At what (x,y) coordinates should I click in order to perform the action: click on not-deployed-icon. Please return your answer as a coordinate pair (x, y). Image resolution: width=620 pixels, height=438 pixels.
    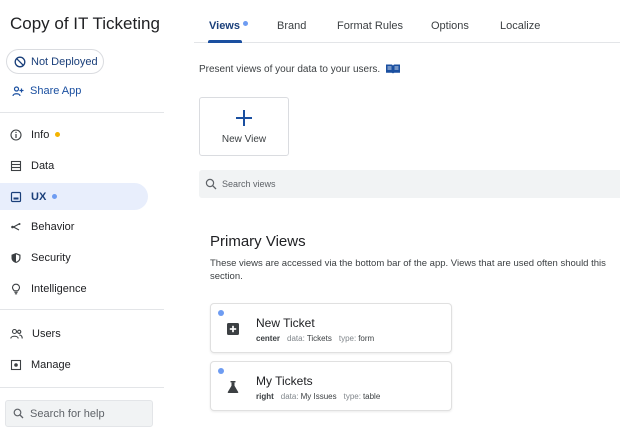
    Looking at the image, I should click on (20, 61).